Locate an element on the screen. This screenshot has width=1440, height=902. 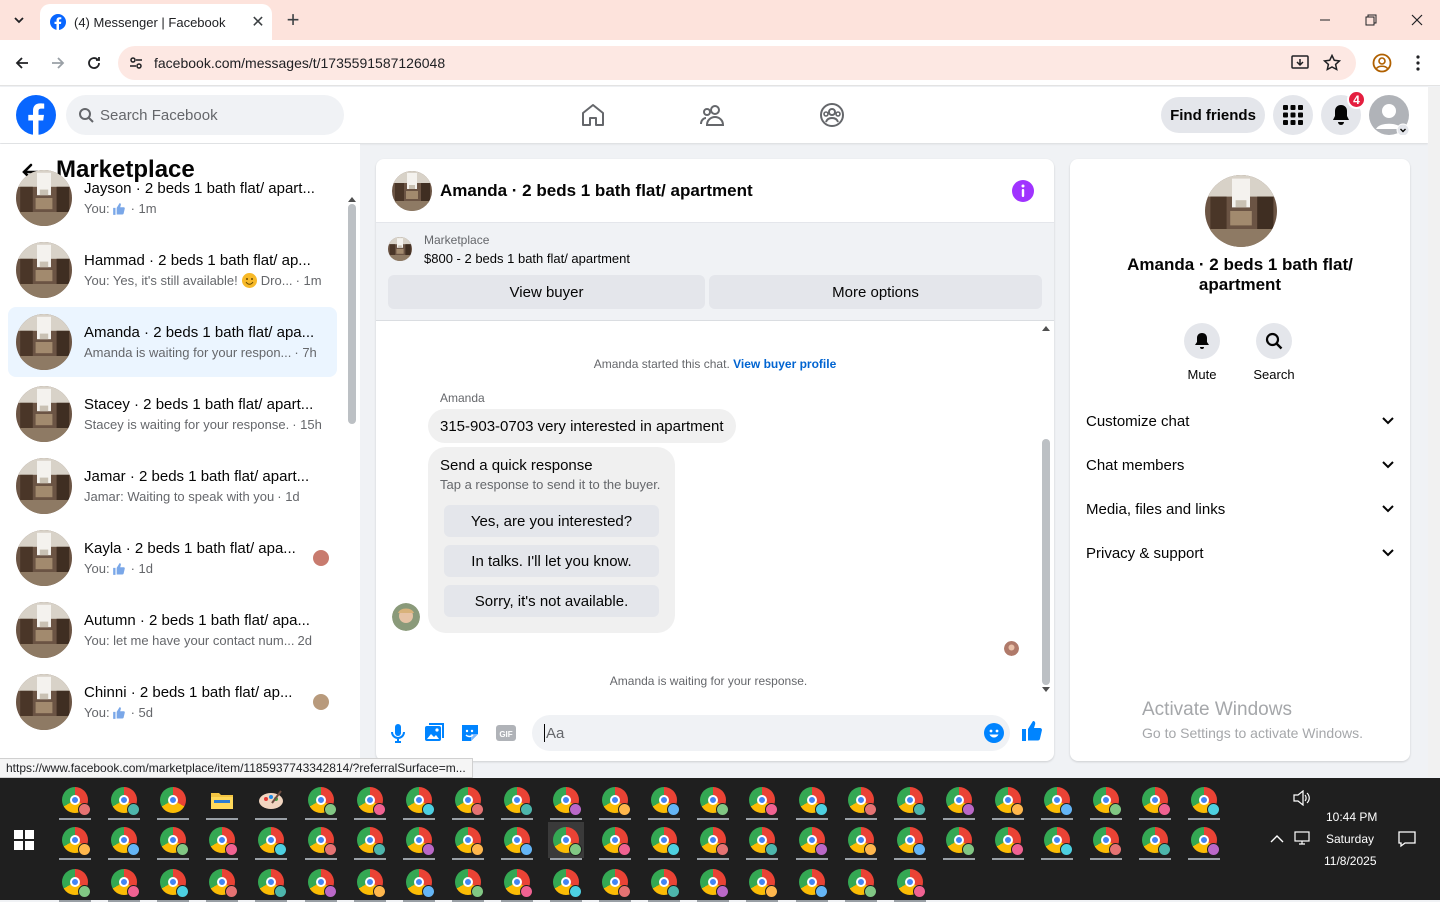
clock-date: 11/8/2025 is located at coordinates (1350, 861).